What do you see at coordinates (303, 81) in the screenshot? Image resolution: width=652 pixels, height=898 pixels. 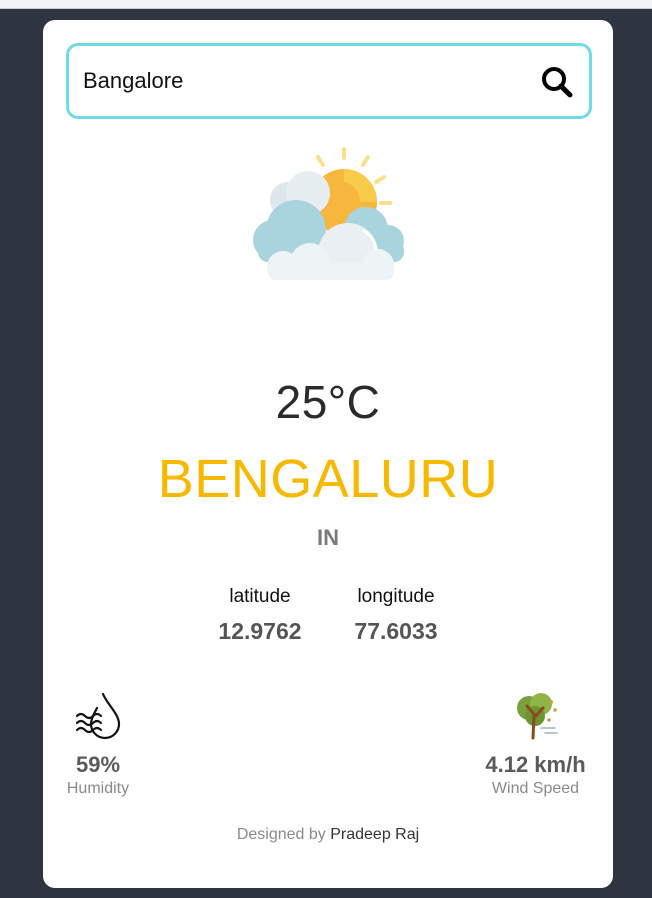 I see `search-input` at bounding box center [303, 81].